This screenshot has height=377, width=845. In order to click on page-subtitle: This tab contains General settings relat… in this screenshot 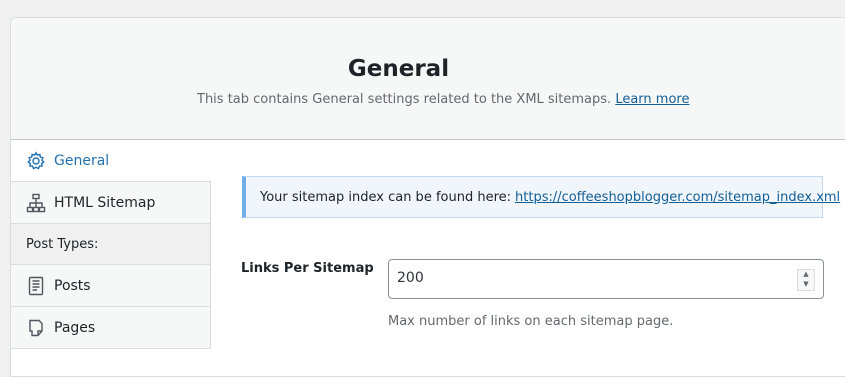, I will do `click(443, 99)`.